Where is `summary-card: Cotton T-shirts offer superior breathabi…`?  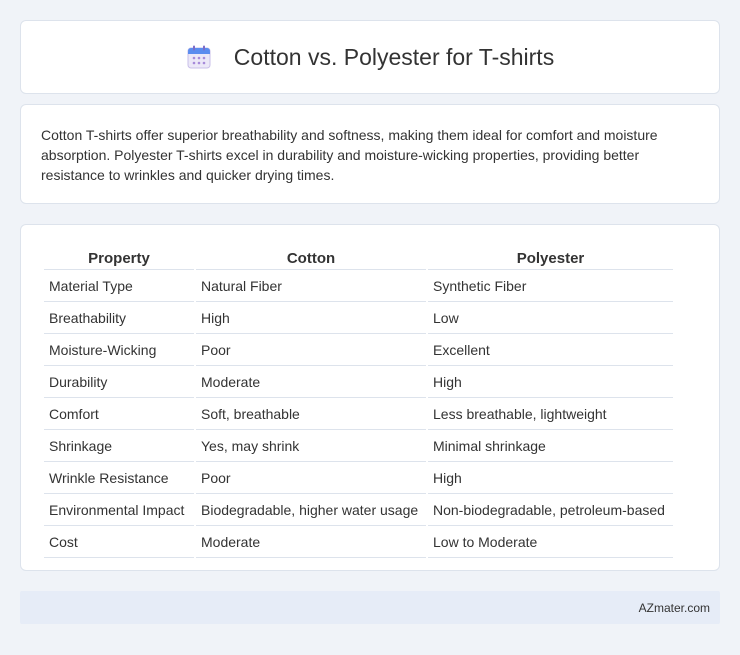 summary-card: Cotton T-shirts offer superior breathabi… is located at coordinates (370, 154).